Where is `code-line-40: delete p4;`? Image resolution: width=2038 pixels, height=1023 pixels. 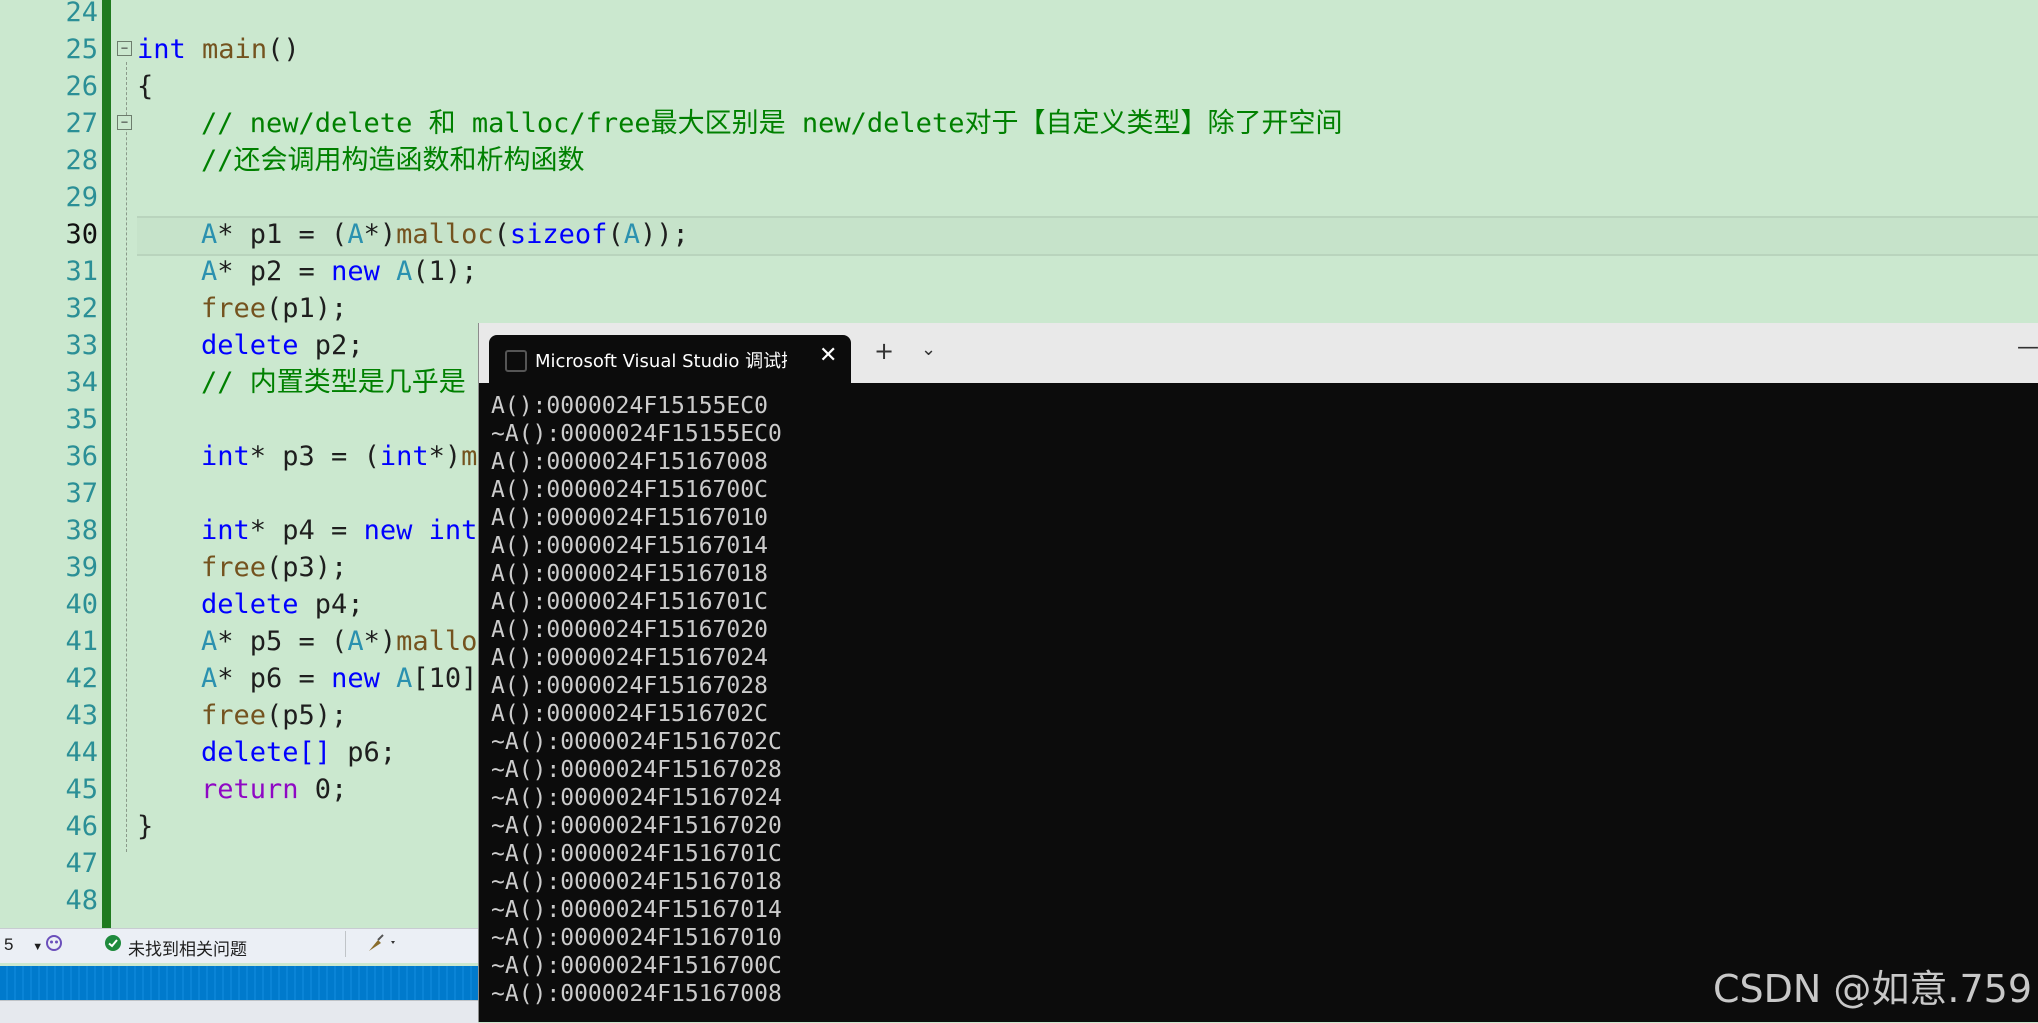 code-line-40: delete p4; is located at coordinates (282, 604).